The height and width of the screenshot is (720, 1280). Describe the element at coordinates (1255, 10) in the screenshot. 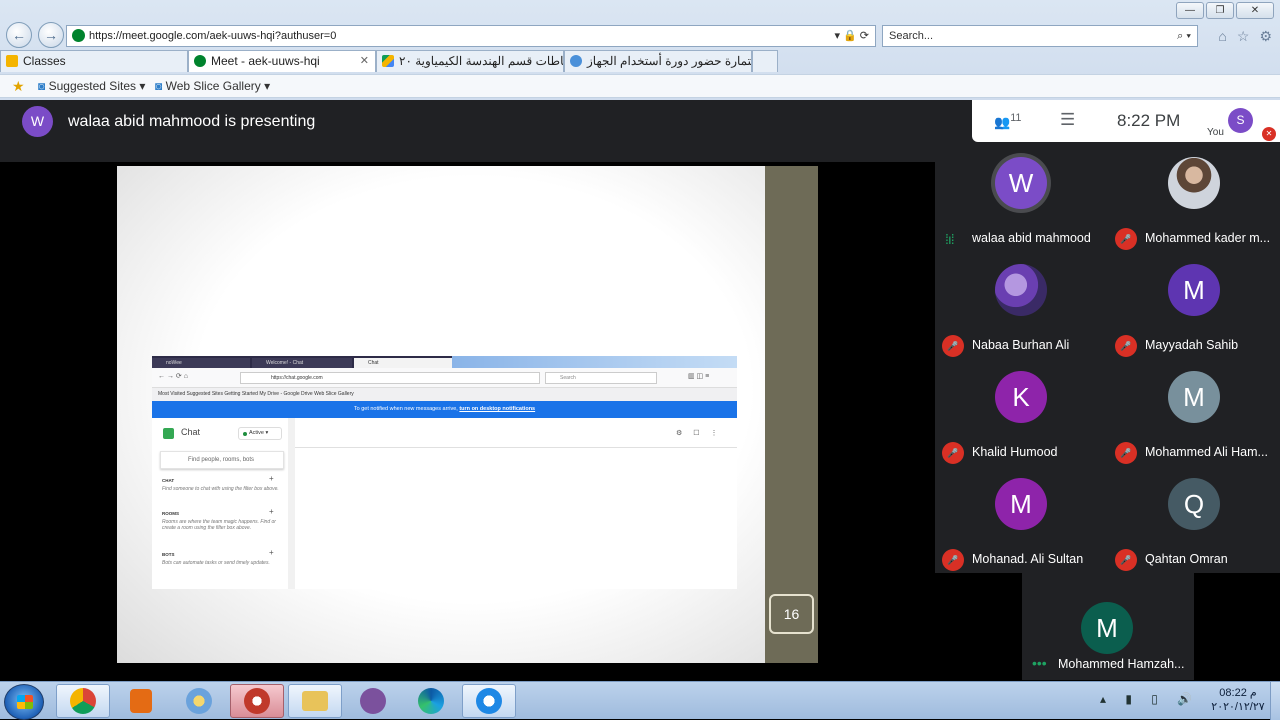

I see `close-button: ✕` at that location.